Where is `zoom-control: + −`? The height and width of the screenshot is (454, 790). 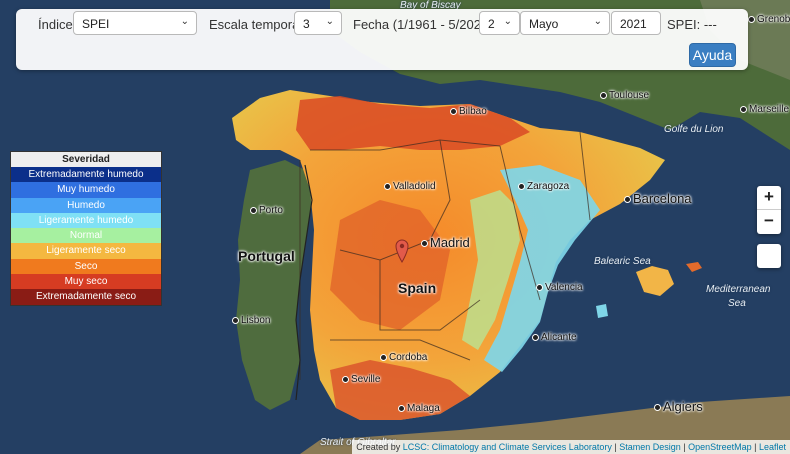
zoom-control: + − is located at coordinates (769, 210).